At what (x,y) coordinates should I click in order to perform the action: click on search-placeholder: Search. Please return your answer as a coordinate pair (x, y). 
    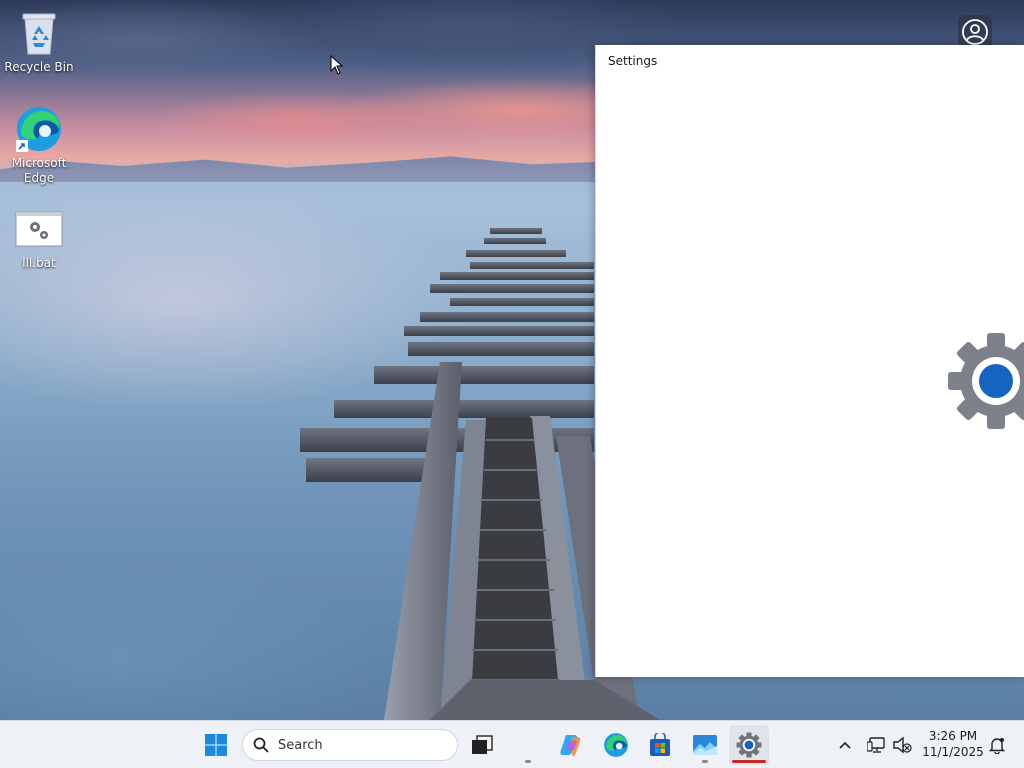
    Looking at the image, I should click on (300, 745).